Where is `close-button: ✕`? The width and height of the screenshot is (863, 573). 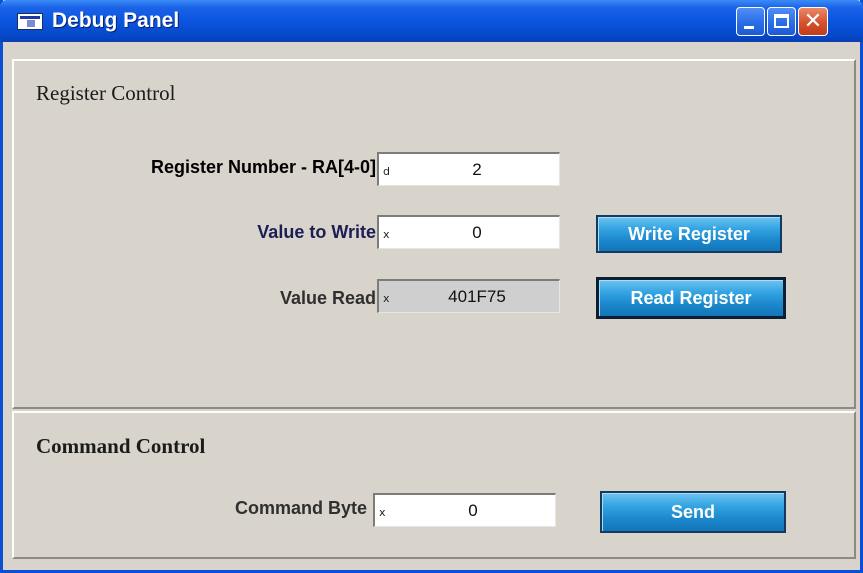
close-button: ✕ is located at coordinates (813, 21).